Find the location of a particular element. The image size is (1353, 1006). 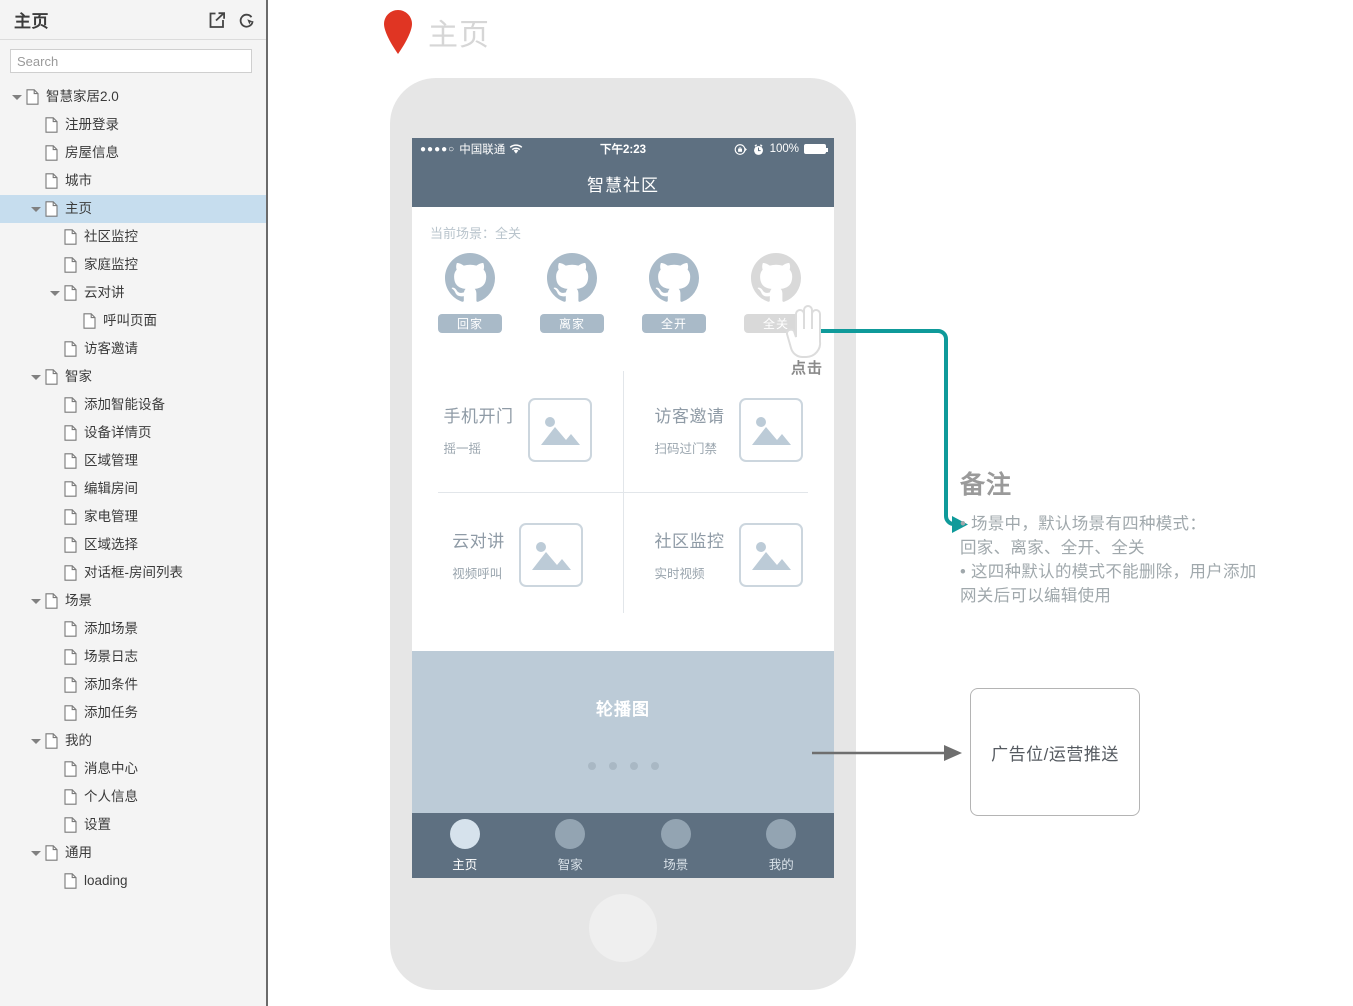

tab-3: 我的 is located at coordinates (782, 845).